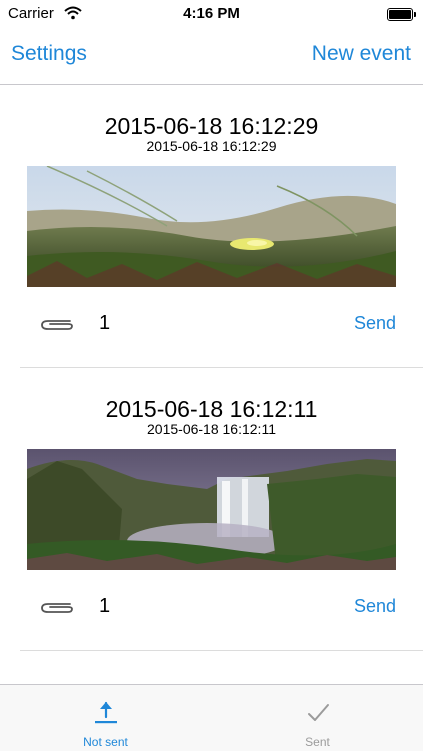 The image size is (423, 751). I want to click on navigation-bar: Settings New event, so click(211, 56).